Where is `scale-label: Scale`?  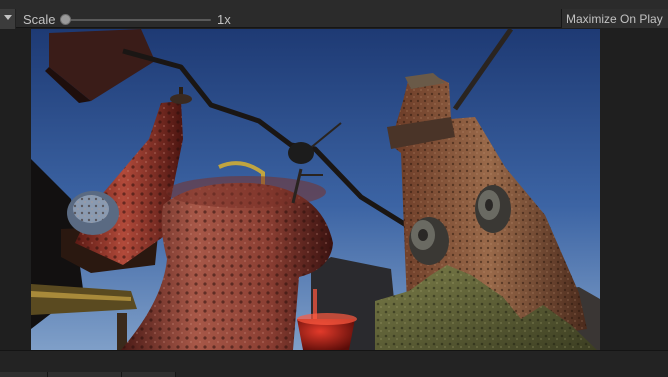
scale-label: Scale is located at coordinates (39, 19).